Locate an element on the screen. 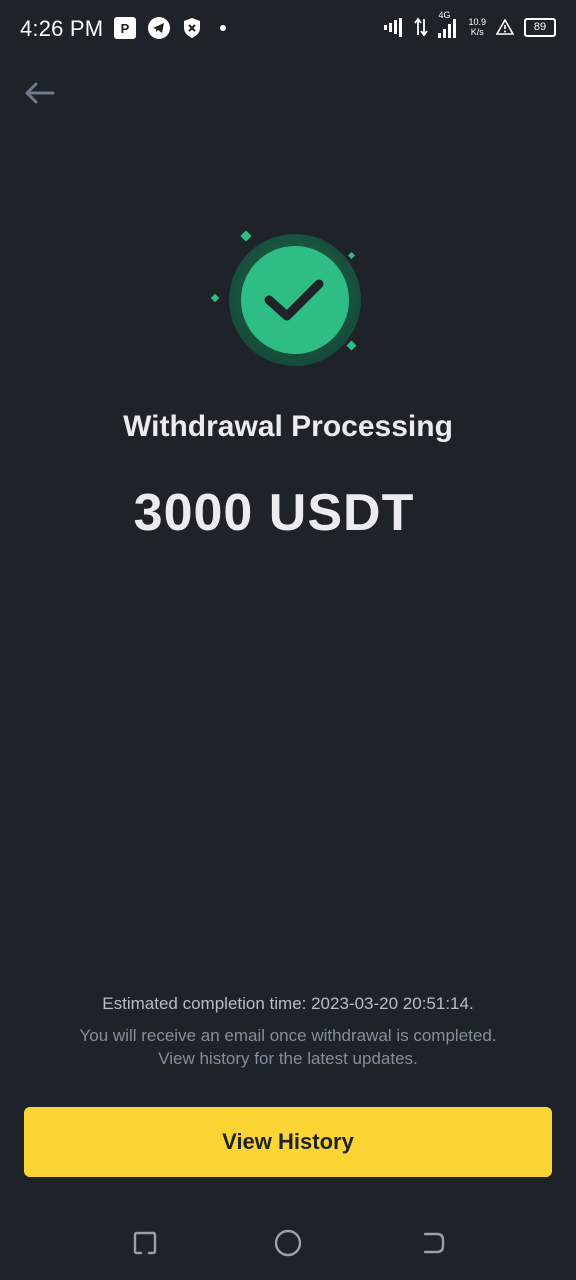 The image size is (576, 1280). status-time: 4:26 PM is located at coordinates (62, 28).